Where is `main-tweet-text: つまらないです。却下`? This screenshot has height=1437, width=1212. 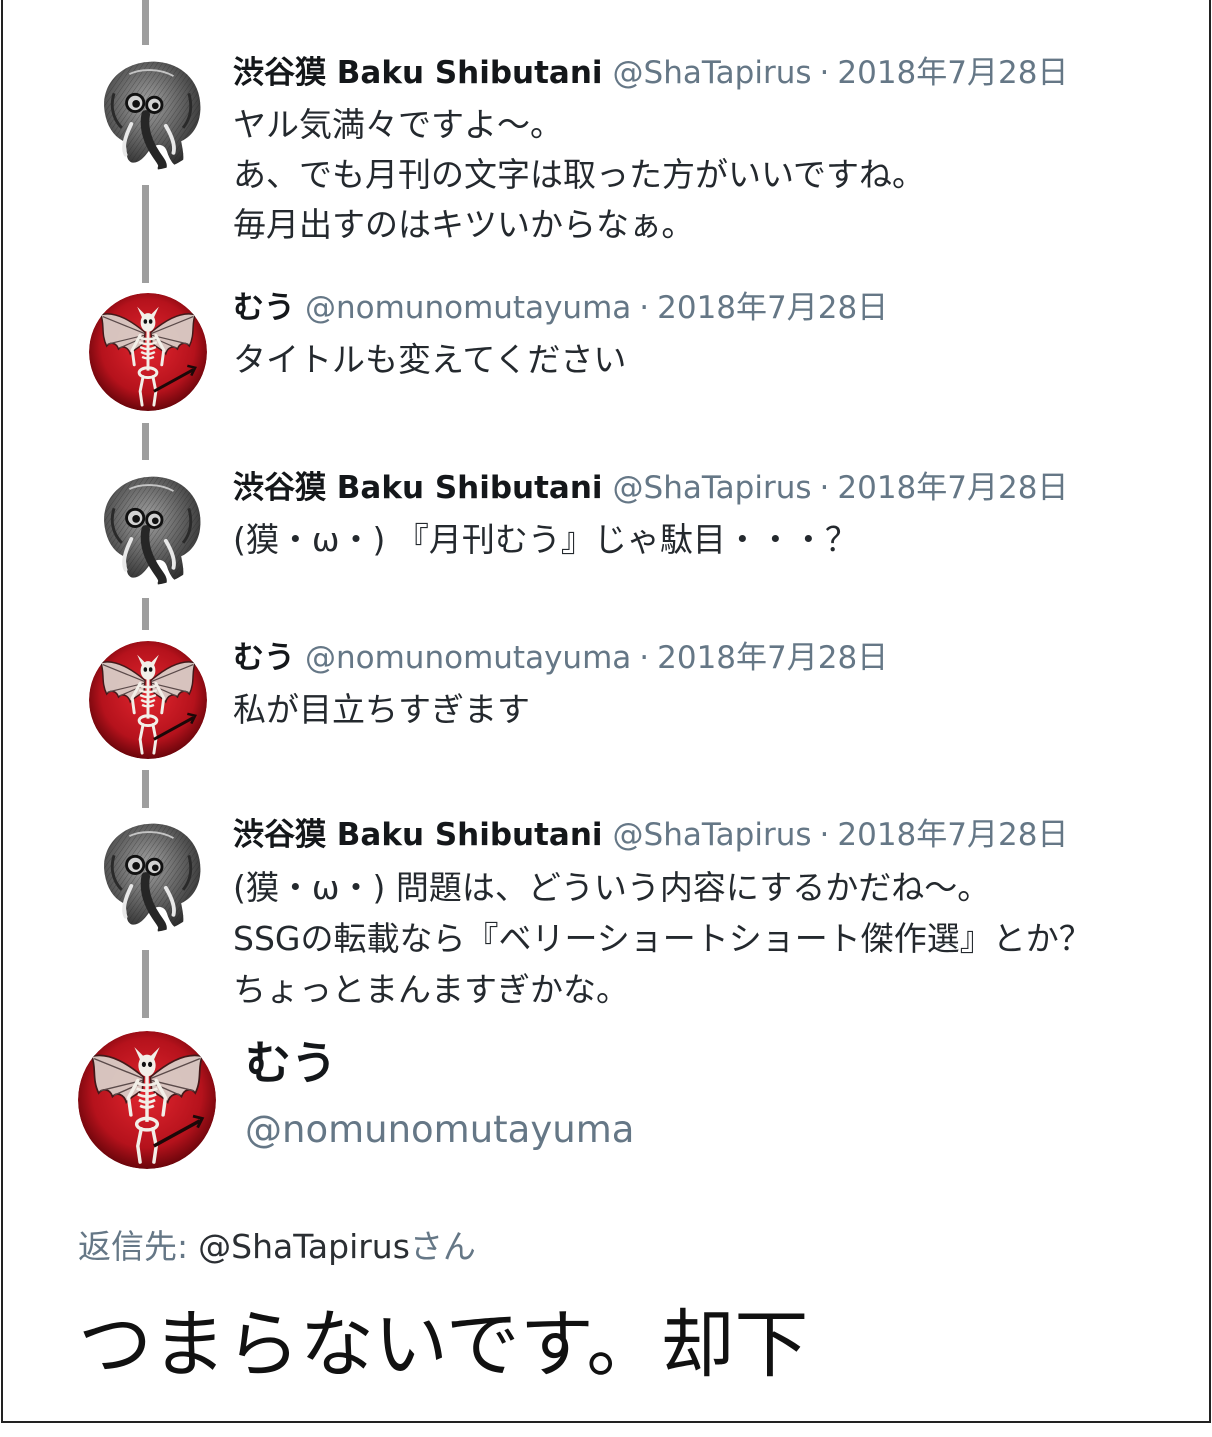
main-tweet-text: つまらないです。却下 is located at coordinates (443, 1345).